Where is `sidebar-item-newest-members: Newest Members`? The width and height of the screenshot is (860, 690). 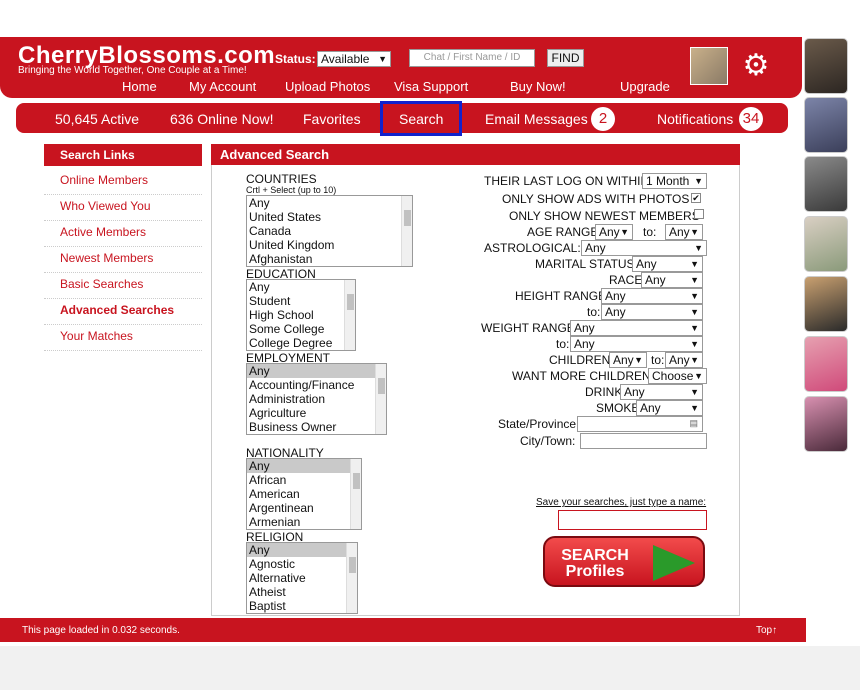
sidebar-item-newest-members: Newest Members is located at coordinates (123, 260).